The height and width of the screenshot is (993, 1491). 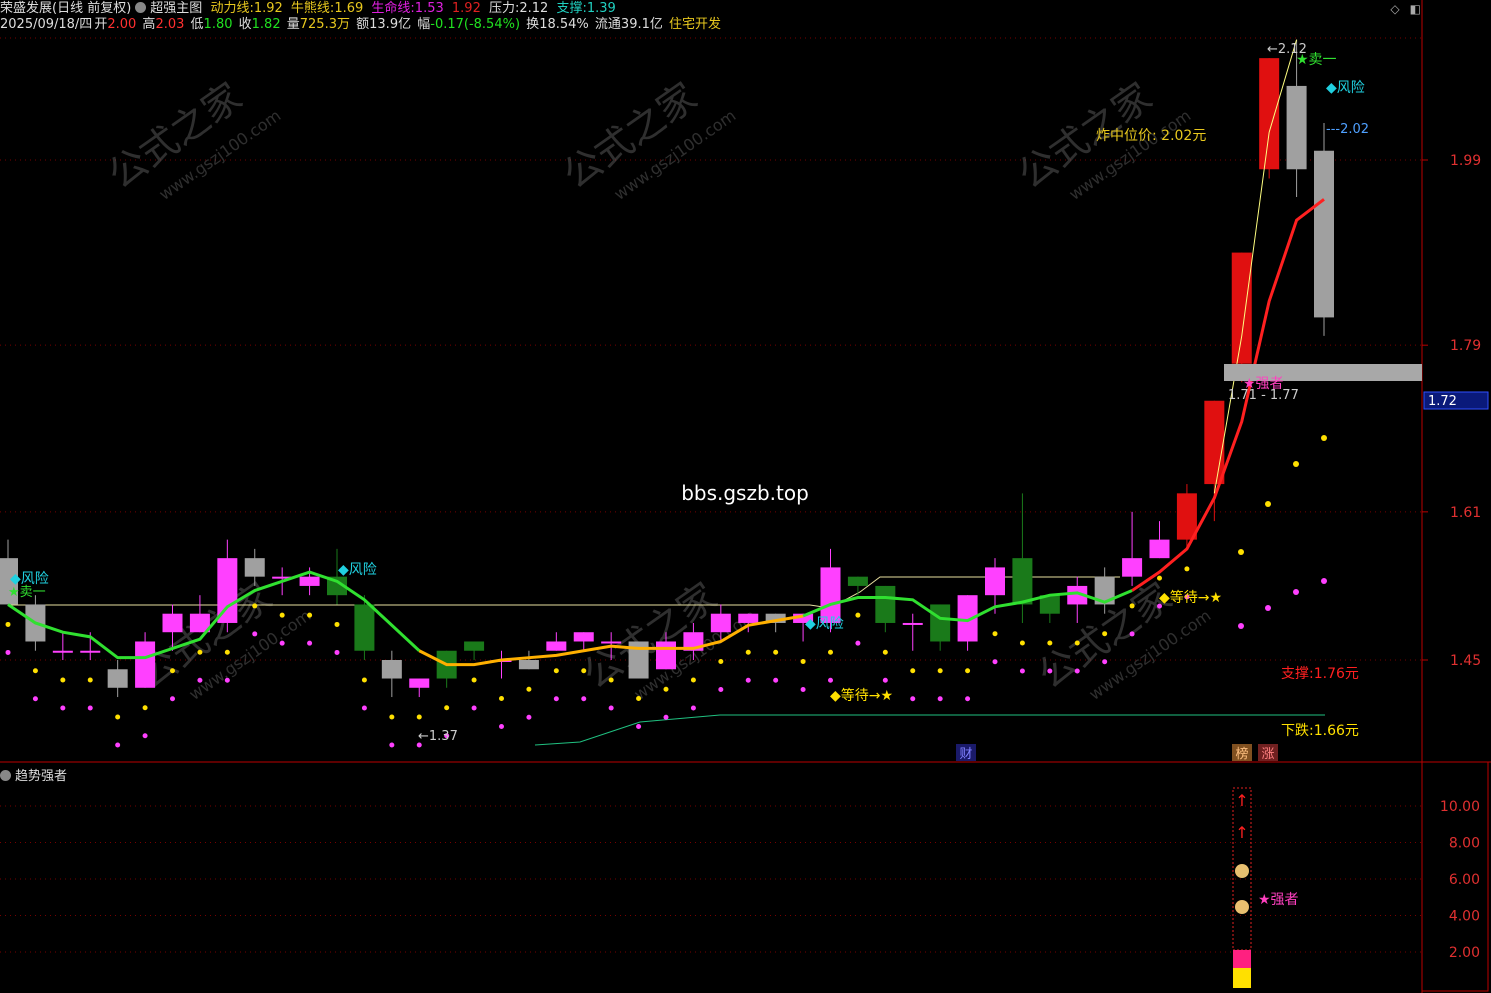 What do you see at coordinates (429, 8) in the screenshot?
I see `shengming-value: 1.53` at bounding box center [429, 8].